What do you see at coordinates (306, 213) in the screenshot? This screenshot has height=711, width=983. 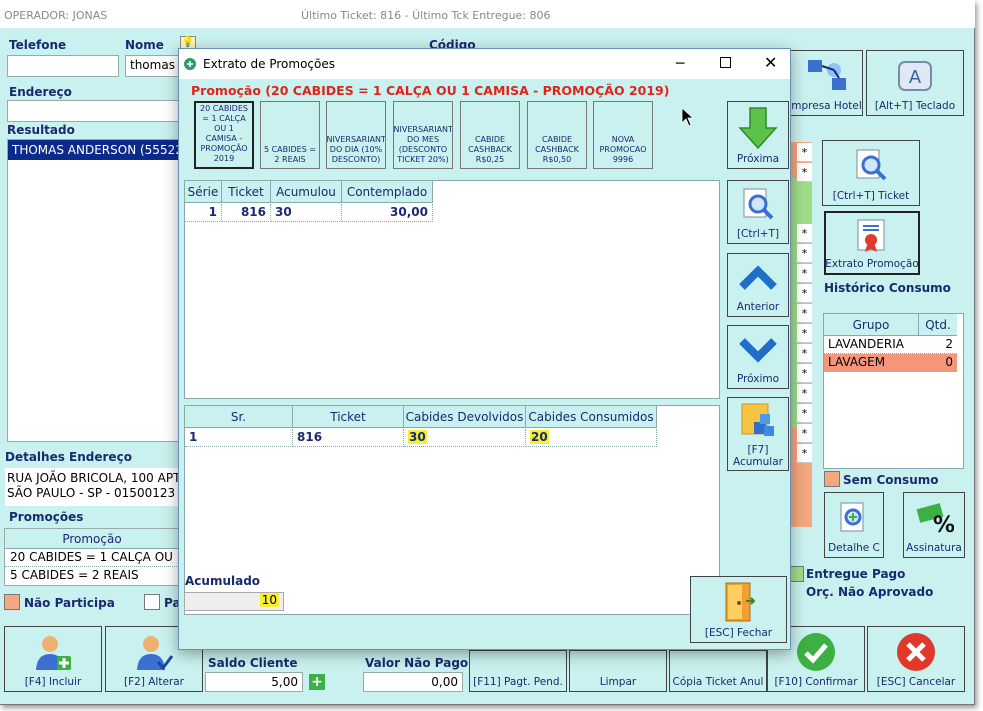 I see `acumulou-cell: 30` at bounding box center [306, 213].